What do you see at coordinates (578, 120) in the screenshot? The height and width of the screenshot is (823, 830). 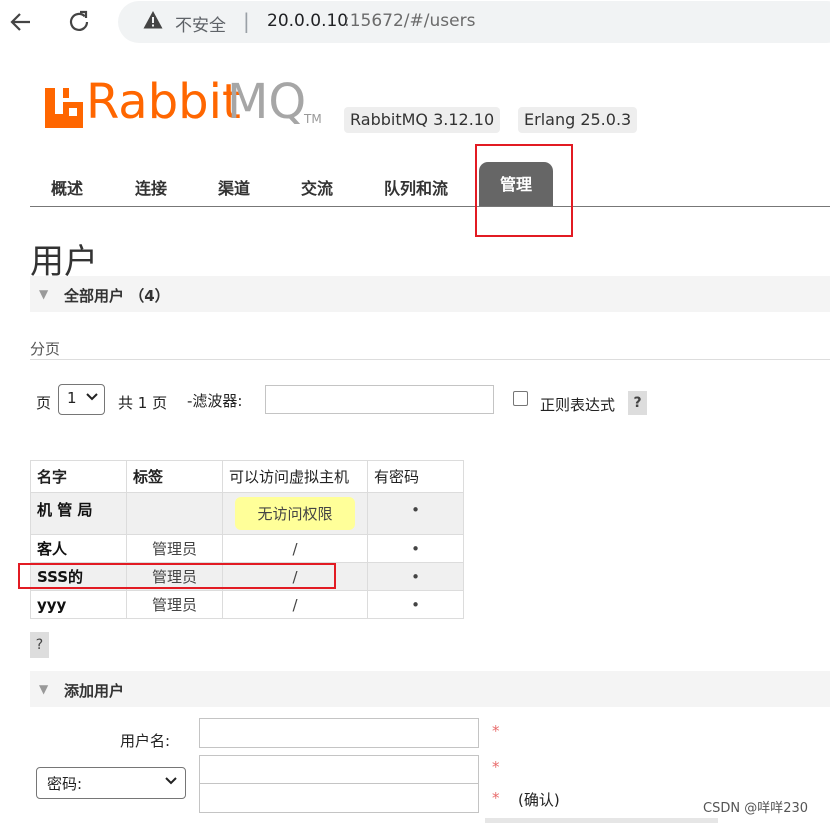 I see `erlang-version-badge: Erlang 25.0.3` at bounding box center [578, 120].